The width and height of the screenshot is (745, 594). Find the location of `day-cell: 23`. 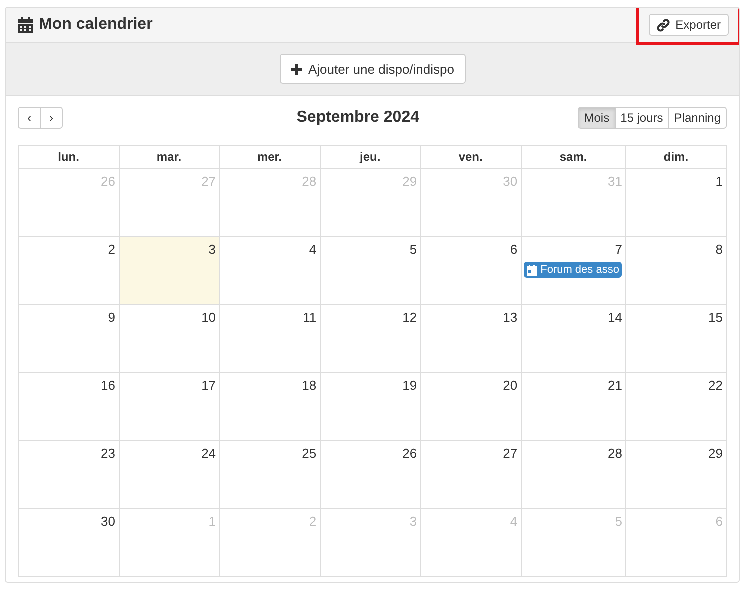

day-cell: 23 is located at coordinates (69, 475).